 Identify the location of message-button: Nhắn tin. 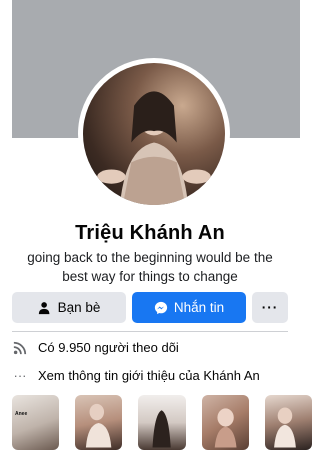
(189, 307).